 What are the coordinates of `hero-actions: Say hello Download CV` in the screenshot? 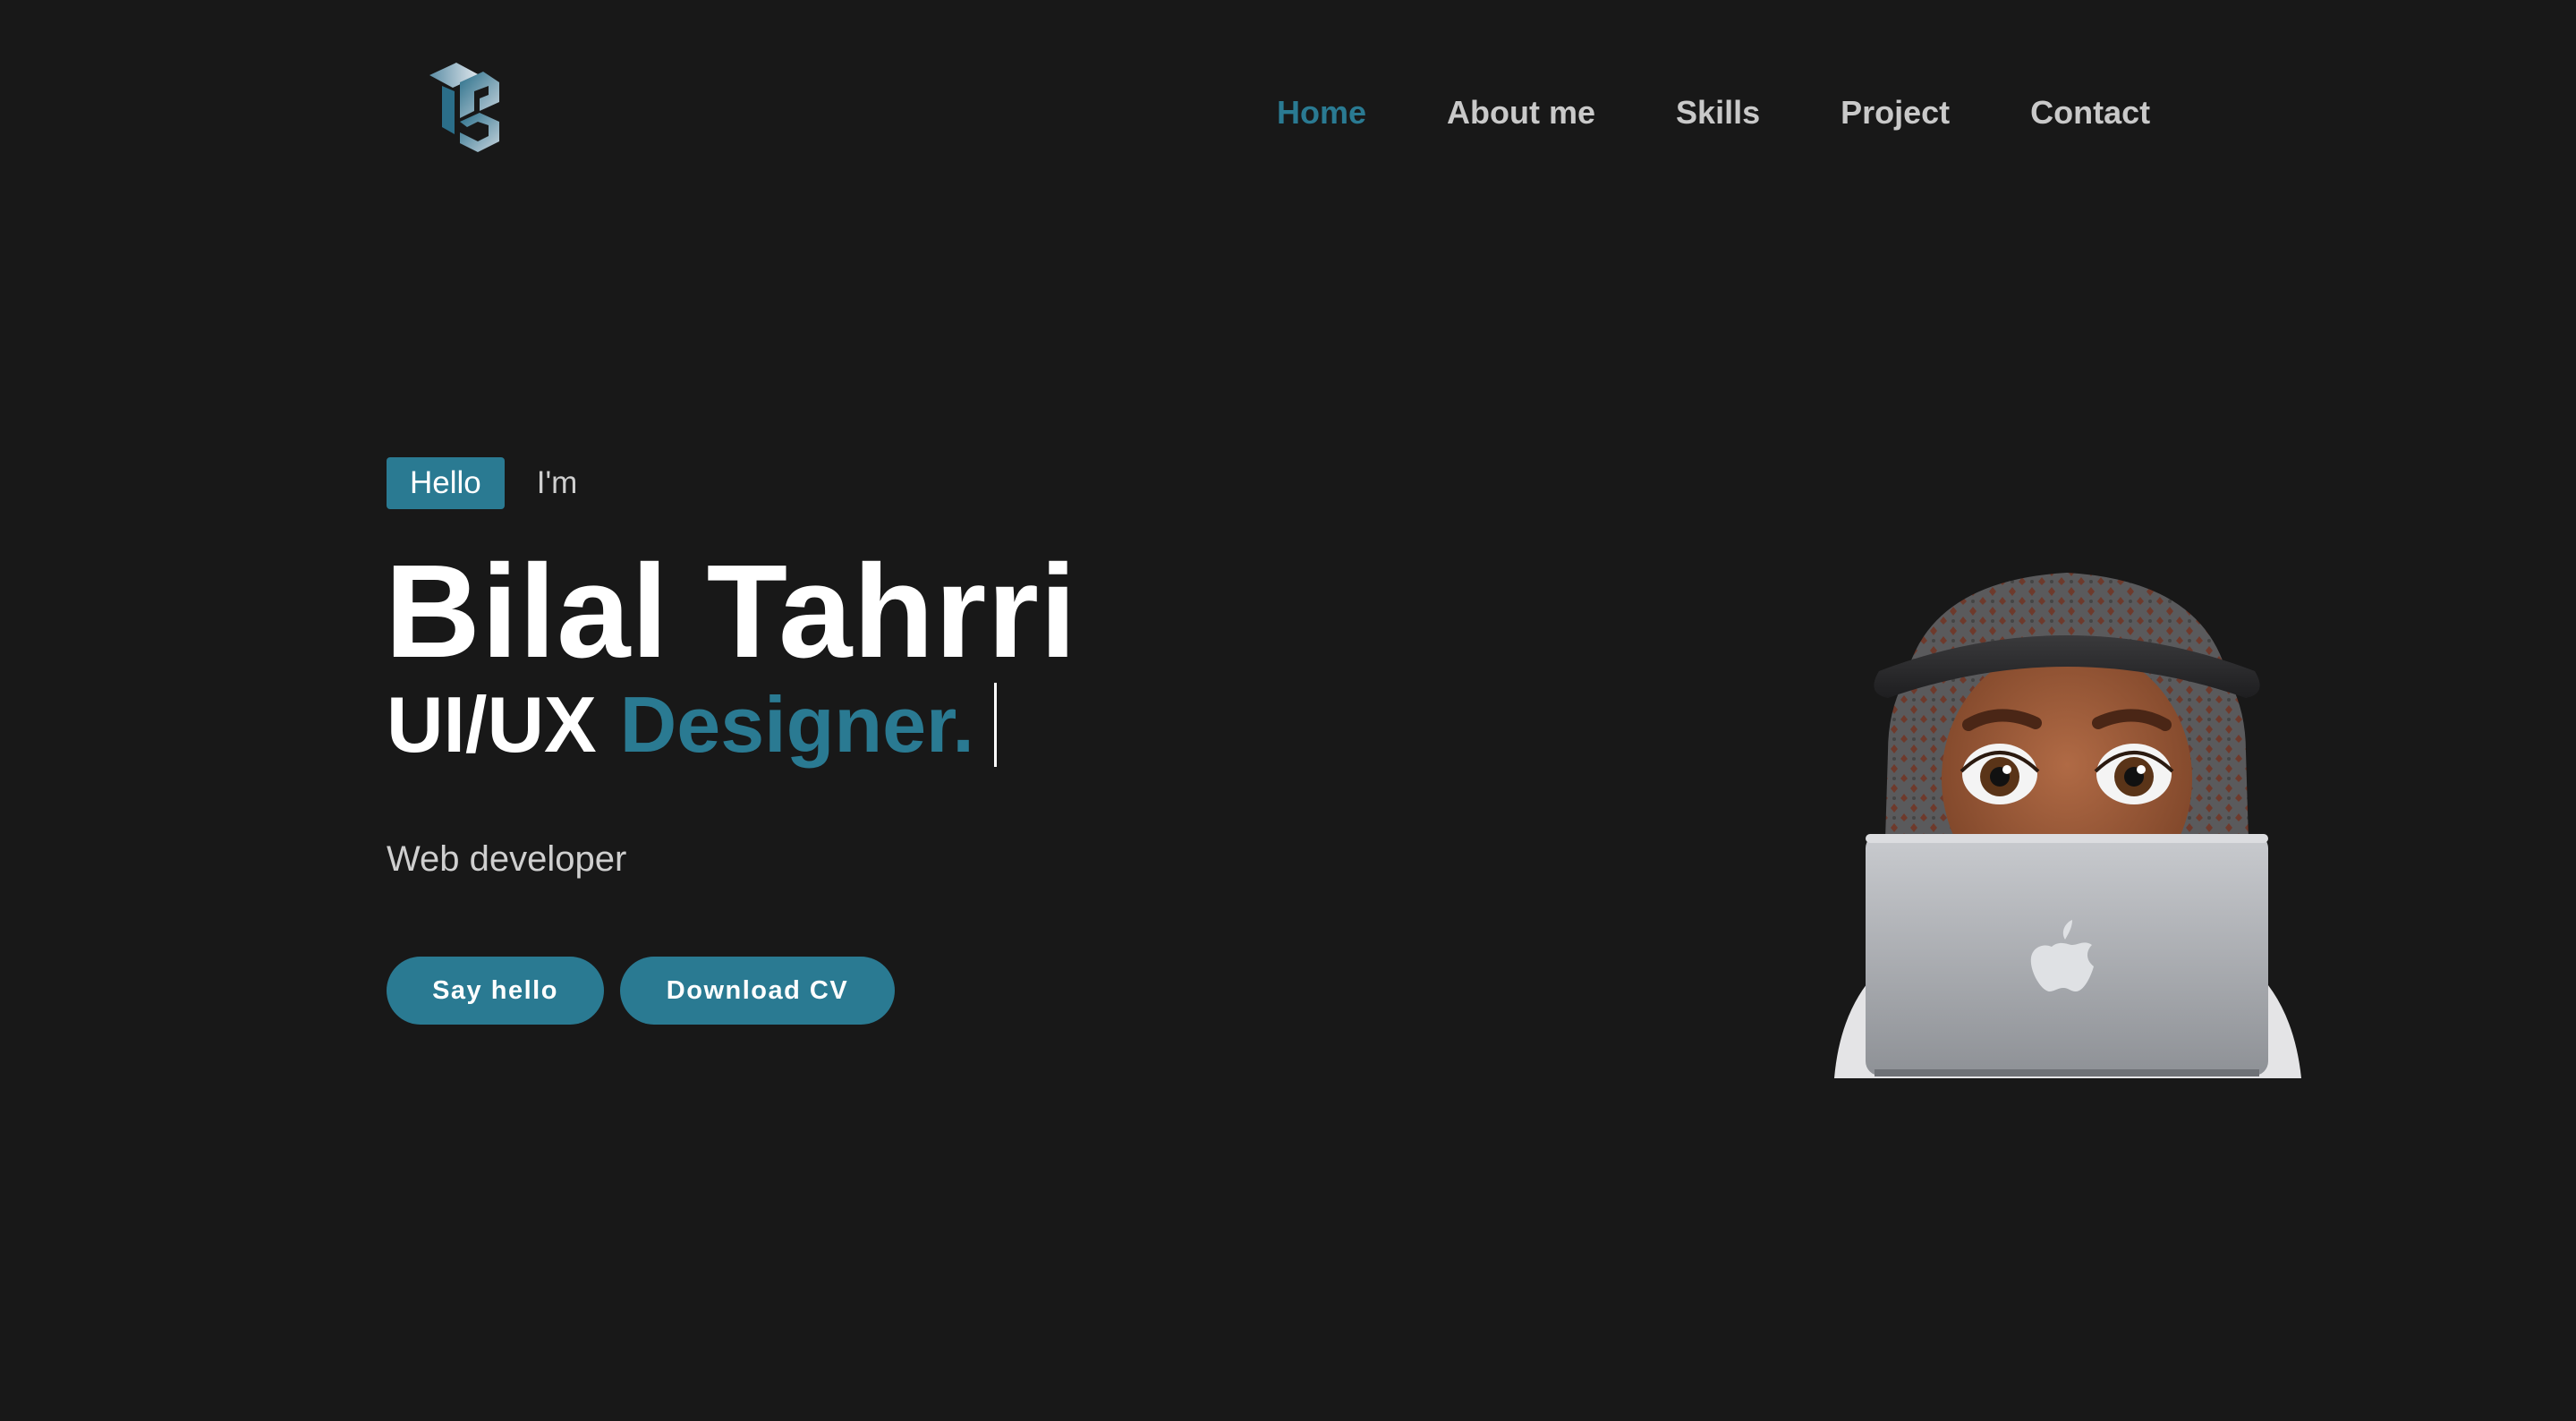 It's located at (641, 991).